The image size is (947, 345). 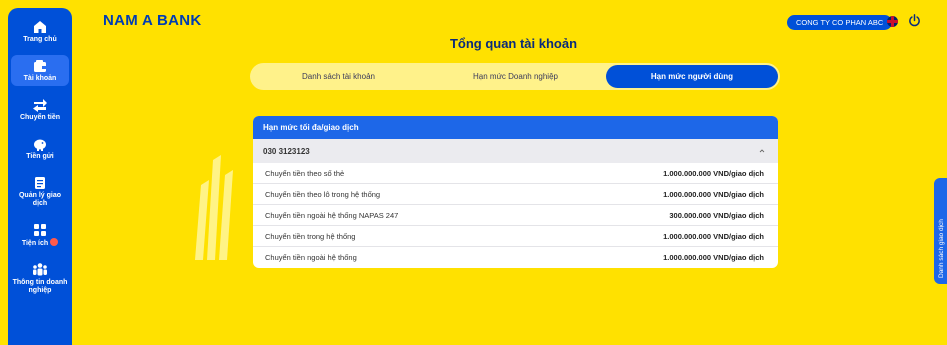 What do you see at coordinates (286, 151) in the screenshot?
I see `account-number: 030 3123123` at bounding box center [286, 151].